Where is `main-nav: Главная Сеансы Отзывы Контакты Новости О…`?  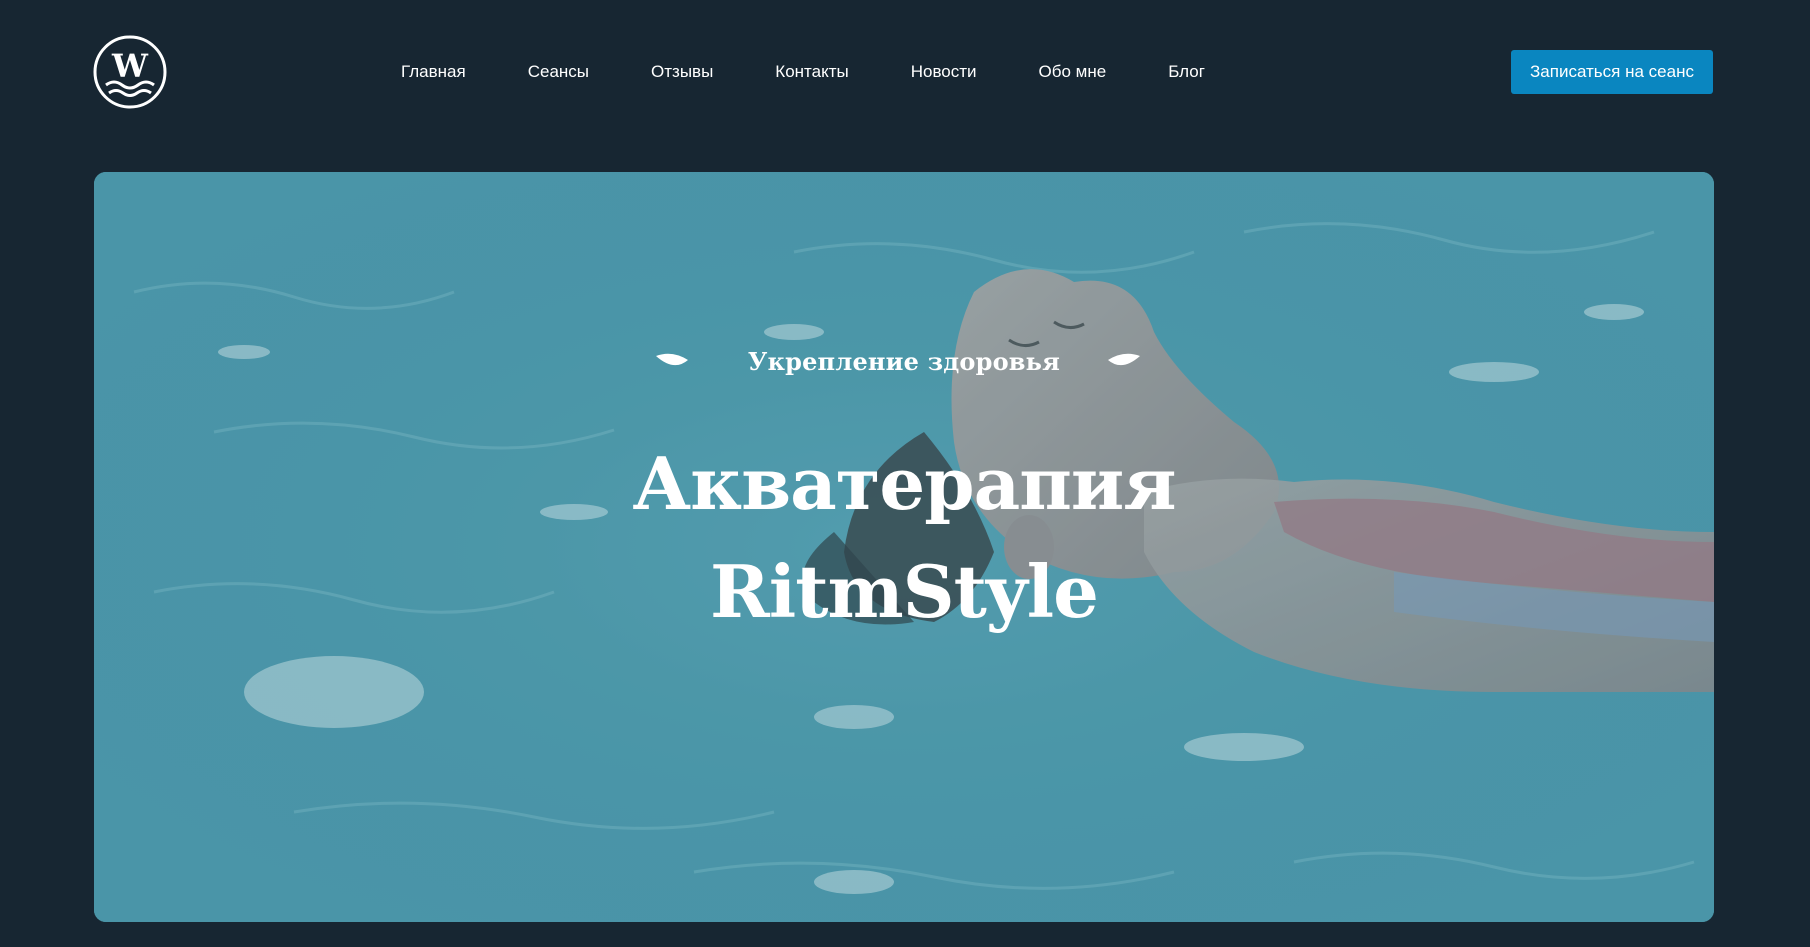 main-nav: Главная Сеансы Отзывы Контакты Новости О… is located at coordinates (818, 72).